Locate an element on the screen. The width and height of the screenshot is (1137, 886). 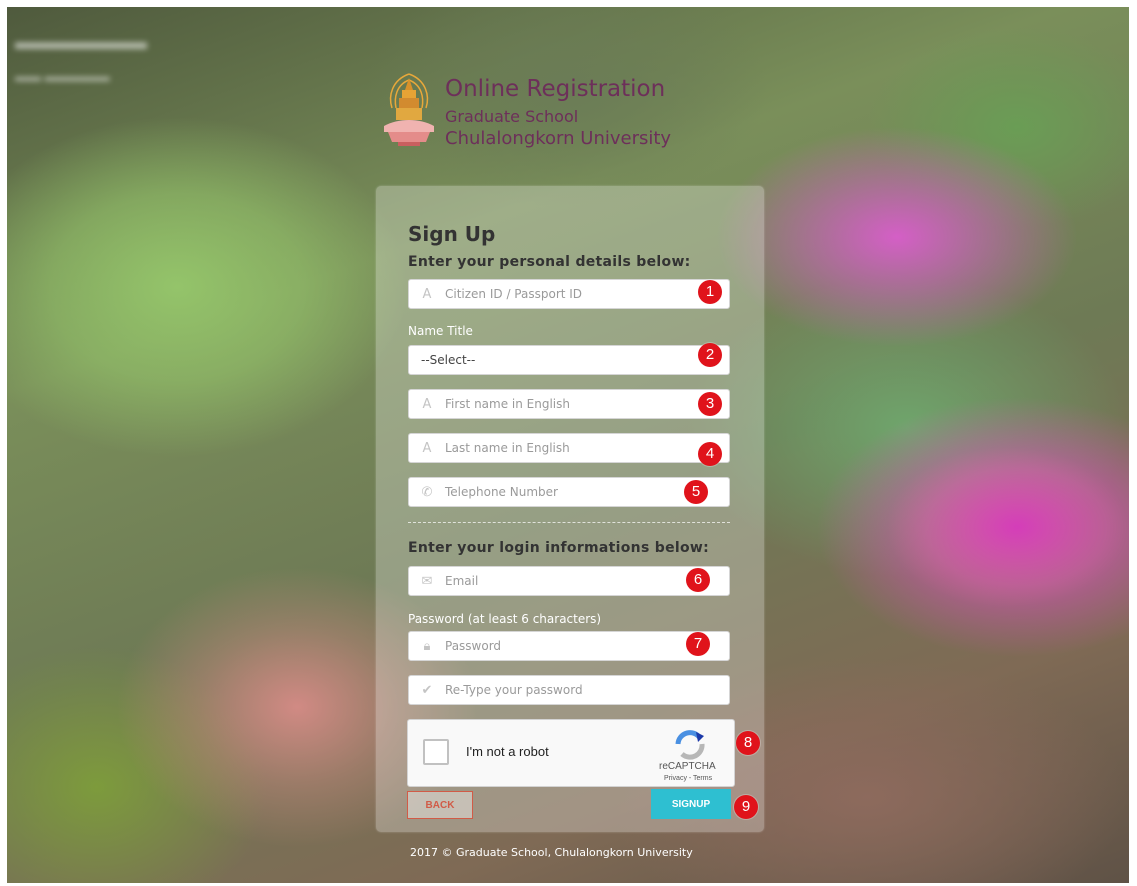
marker-8: 8 is located at coordinates (748, 743).